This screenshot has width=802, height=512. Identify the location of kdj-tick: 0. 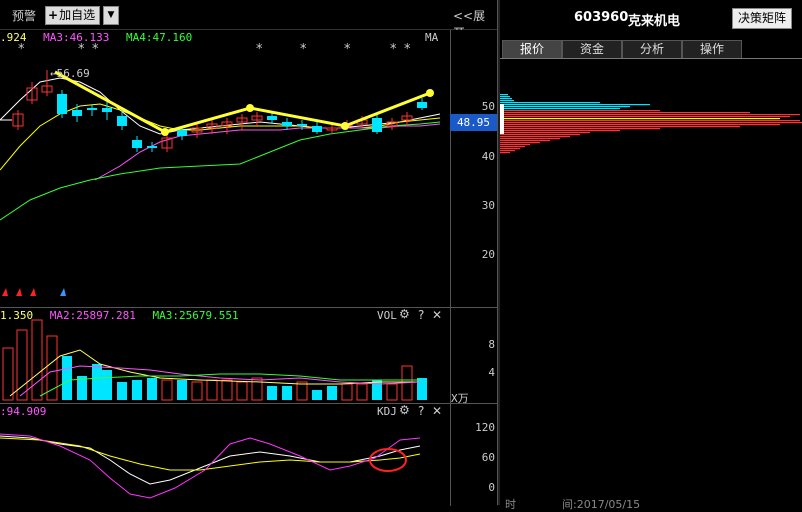
(491, 487).